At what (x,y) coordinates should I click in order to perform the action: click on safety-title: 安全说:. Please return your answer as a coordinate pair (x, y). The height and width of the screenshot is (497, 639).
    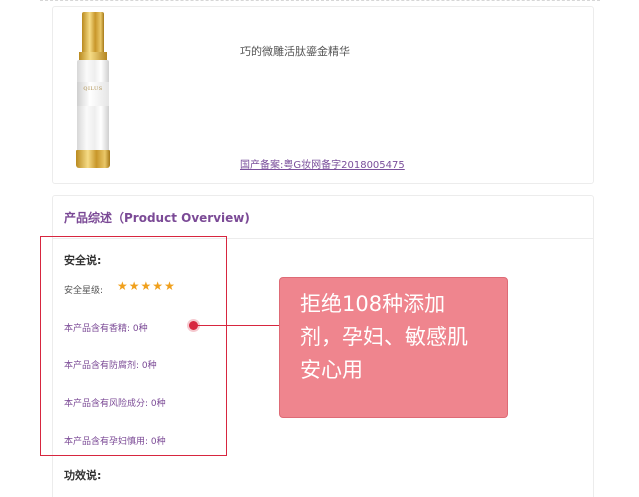
    Looking at the image, I should click on (83, 260).